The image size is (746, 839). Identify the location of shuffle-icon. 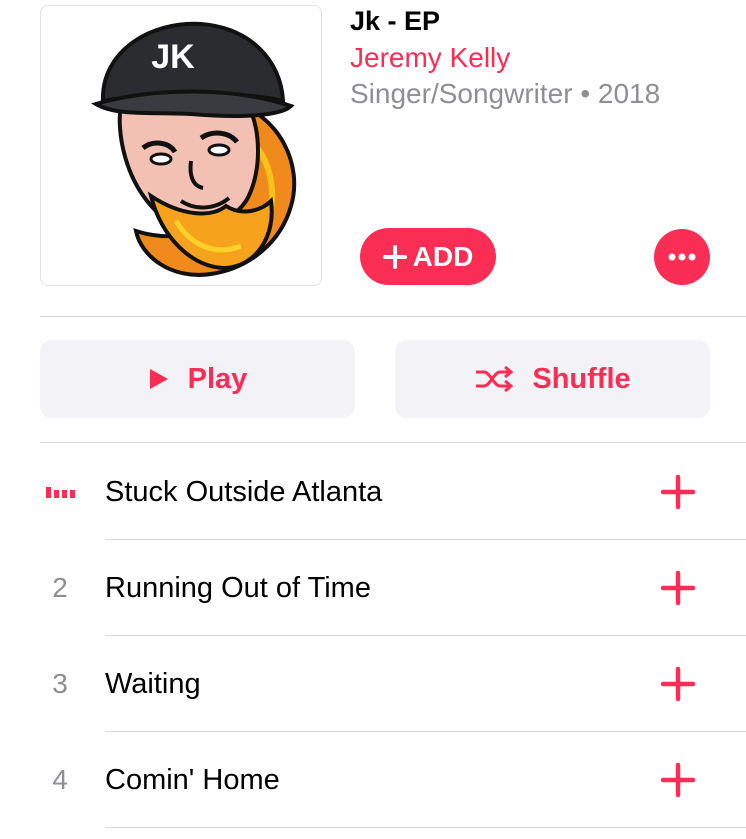
(495, 379).